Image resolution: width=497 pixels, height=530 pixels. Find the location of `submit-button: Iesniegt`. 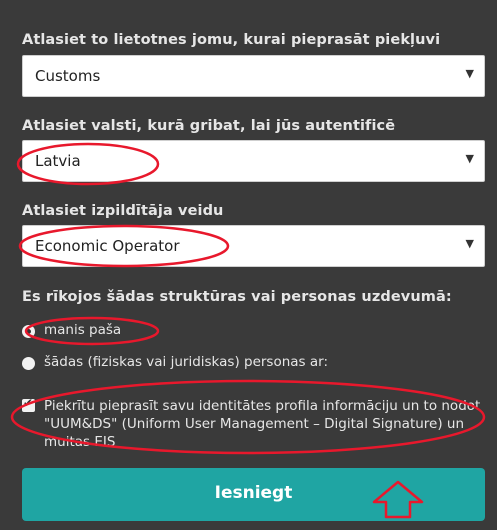

submit-button: Iesniegt is located at coordinates (253, 494).